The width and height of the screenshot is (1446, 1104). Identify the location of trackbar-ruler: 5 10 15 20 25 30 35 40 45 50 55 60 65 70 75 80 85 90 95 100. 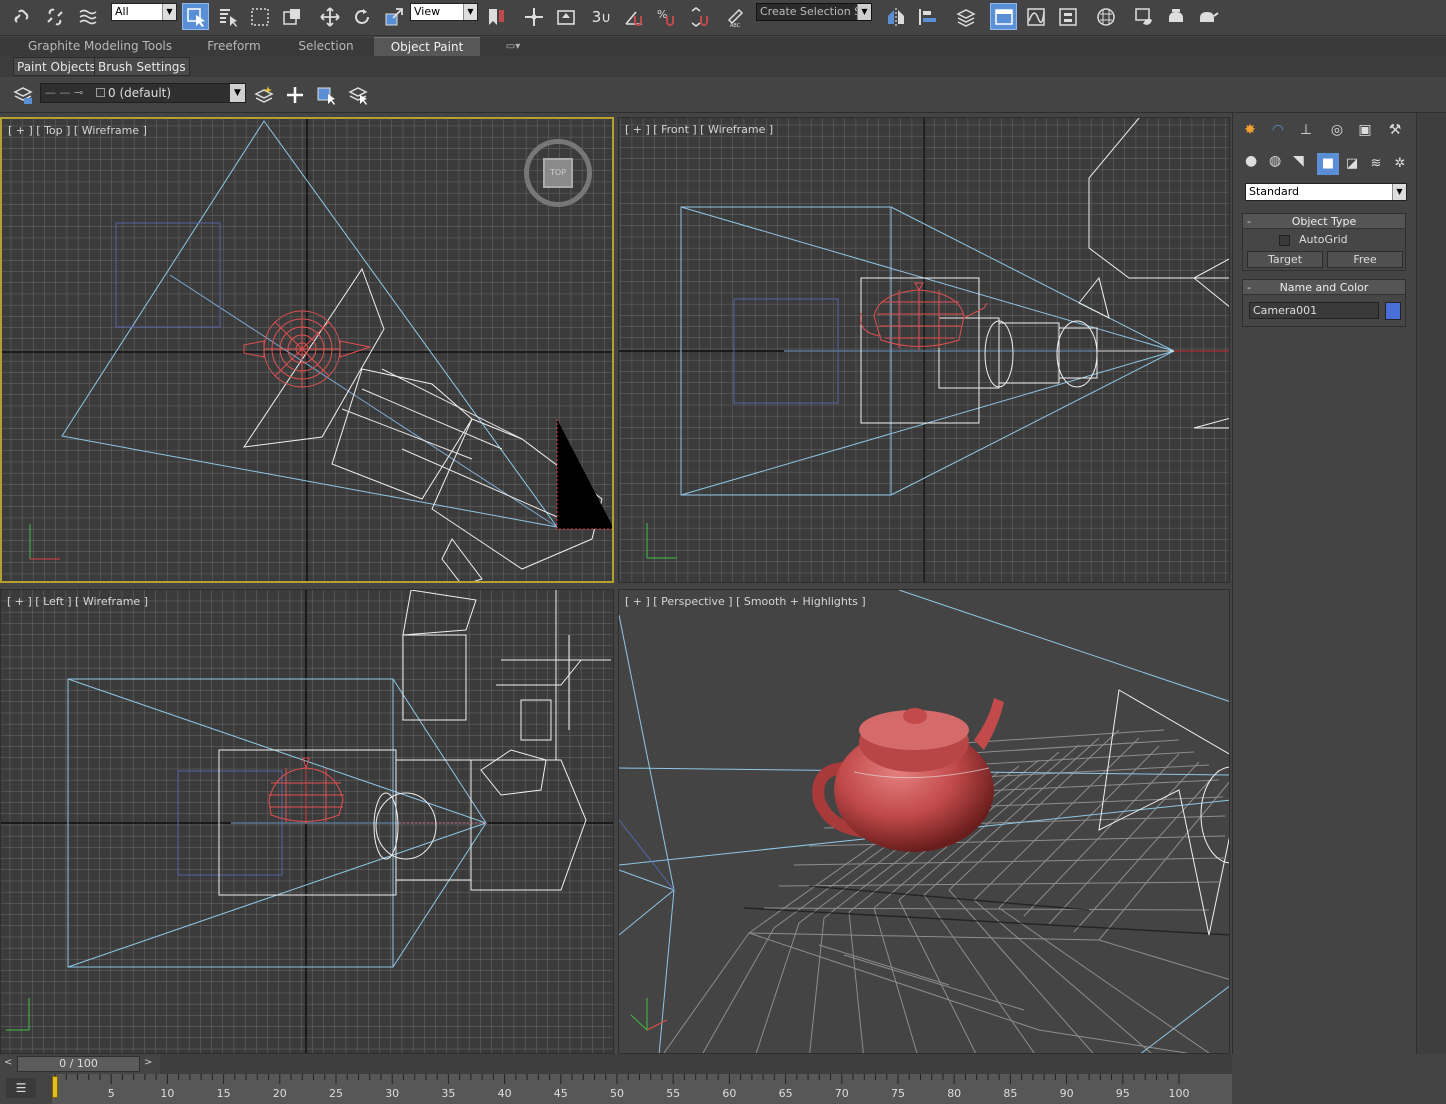
(642, 1089).